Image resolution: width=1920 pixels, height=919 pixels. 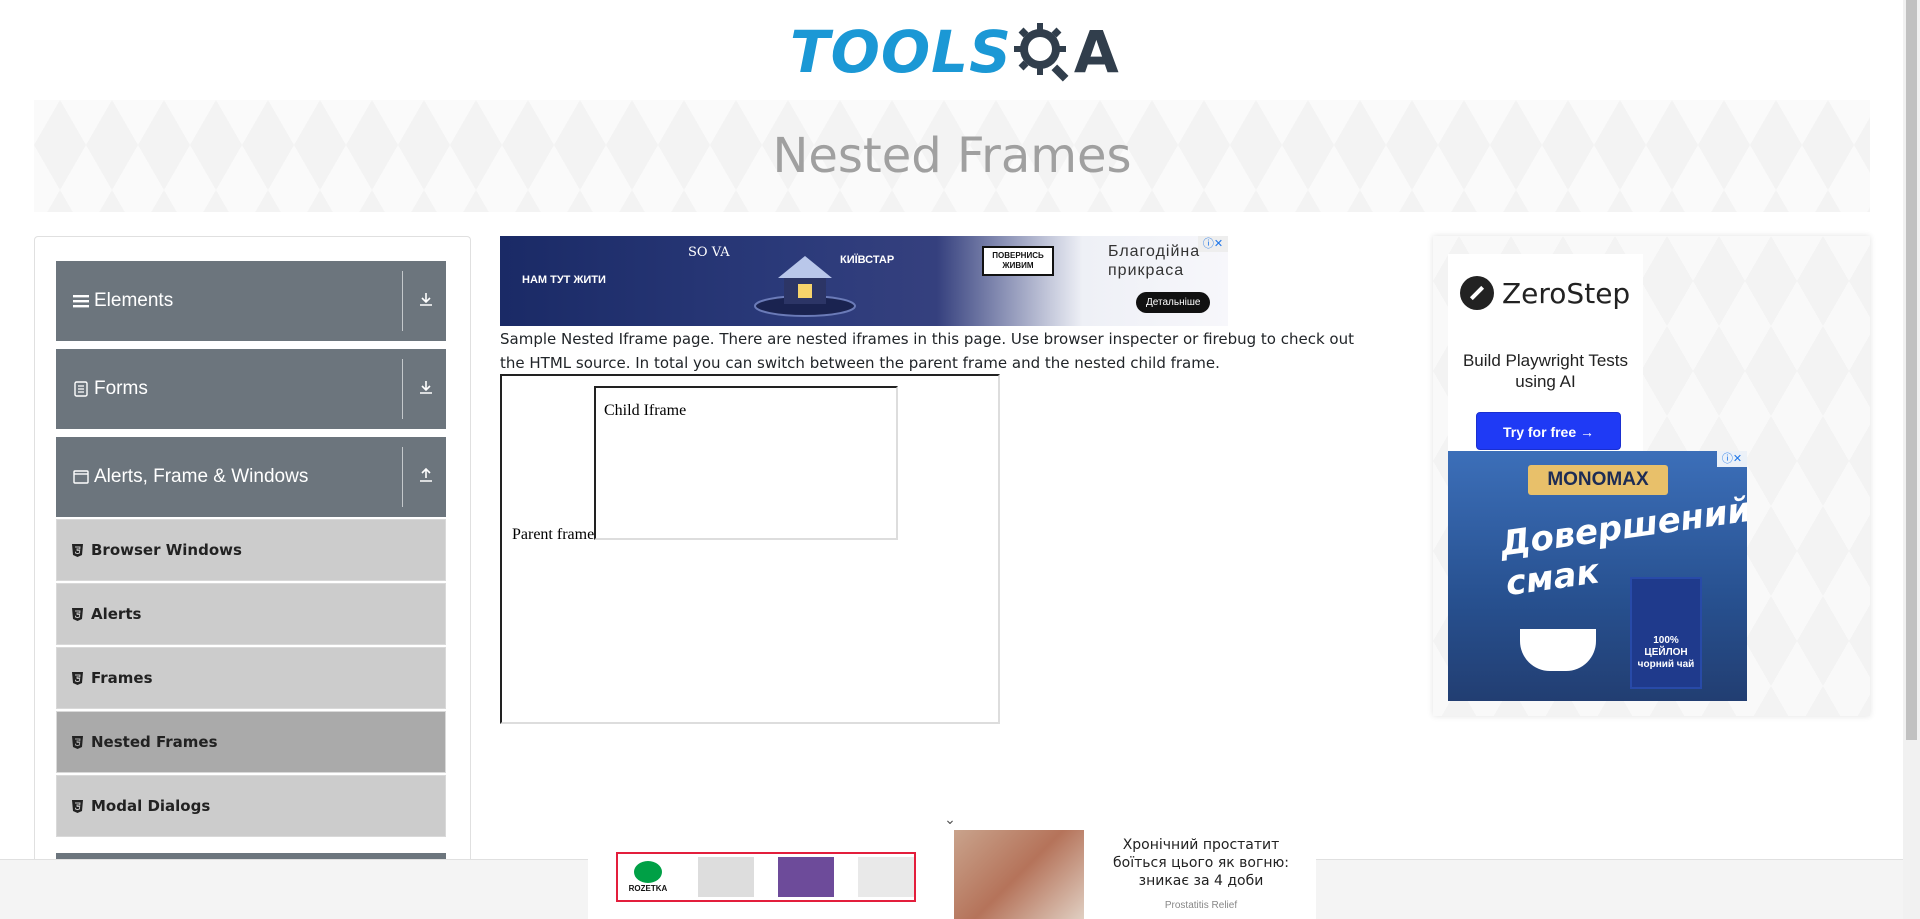 What do you see at coordinates (750, 549) in the screenshot?
I see `parent-iframe: Parent frame Child Iframe` at bounding box center [750, 549].